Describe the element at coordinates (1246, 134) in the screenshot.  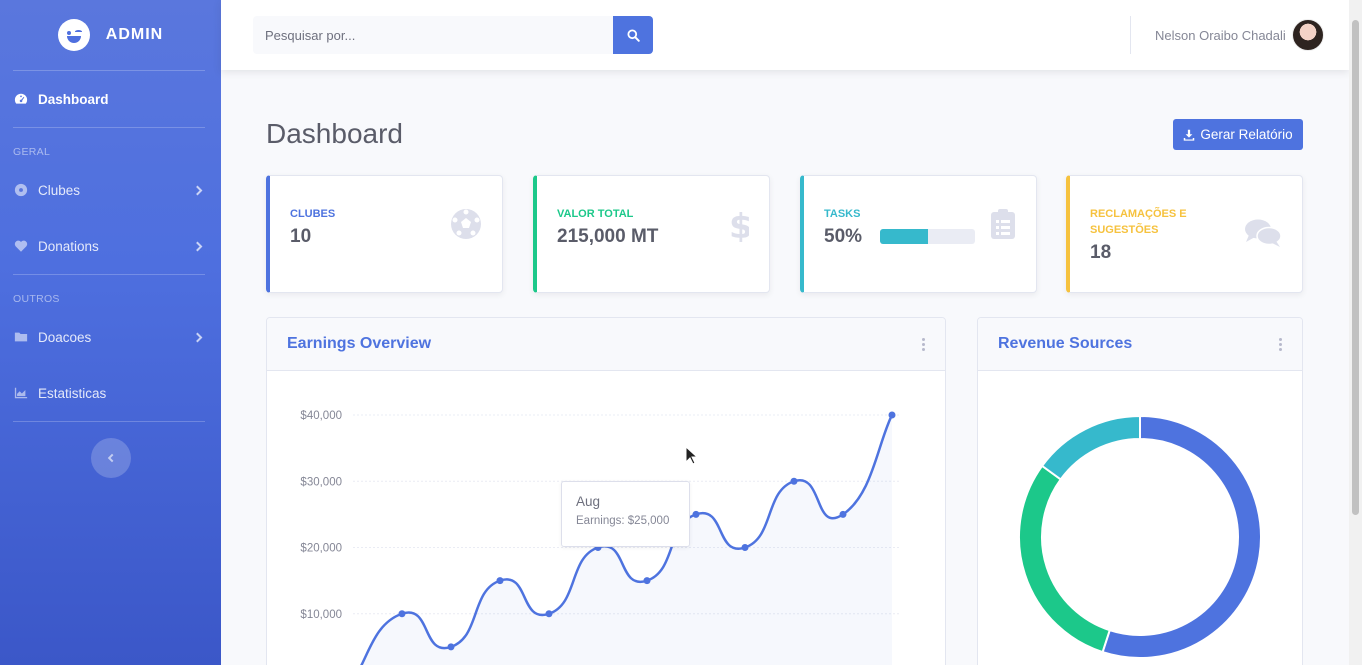
I see `generate-report-label: Gerar Relatório` at that location.